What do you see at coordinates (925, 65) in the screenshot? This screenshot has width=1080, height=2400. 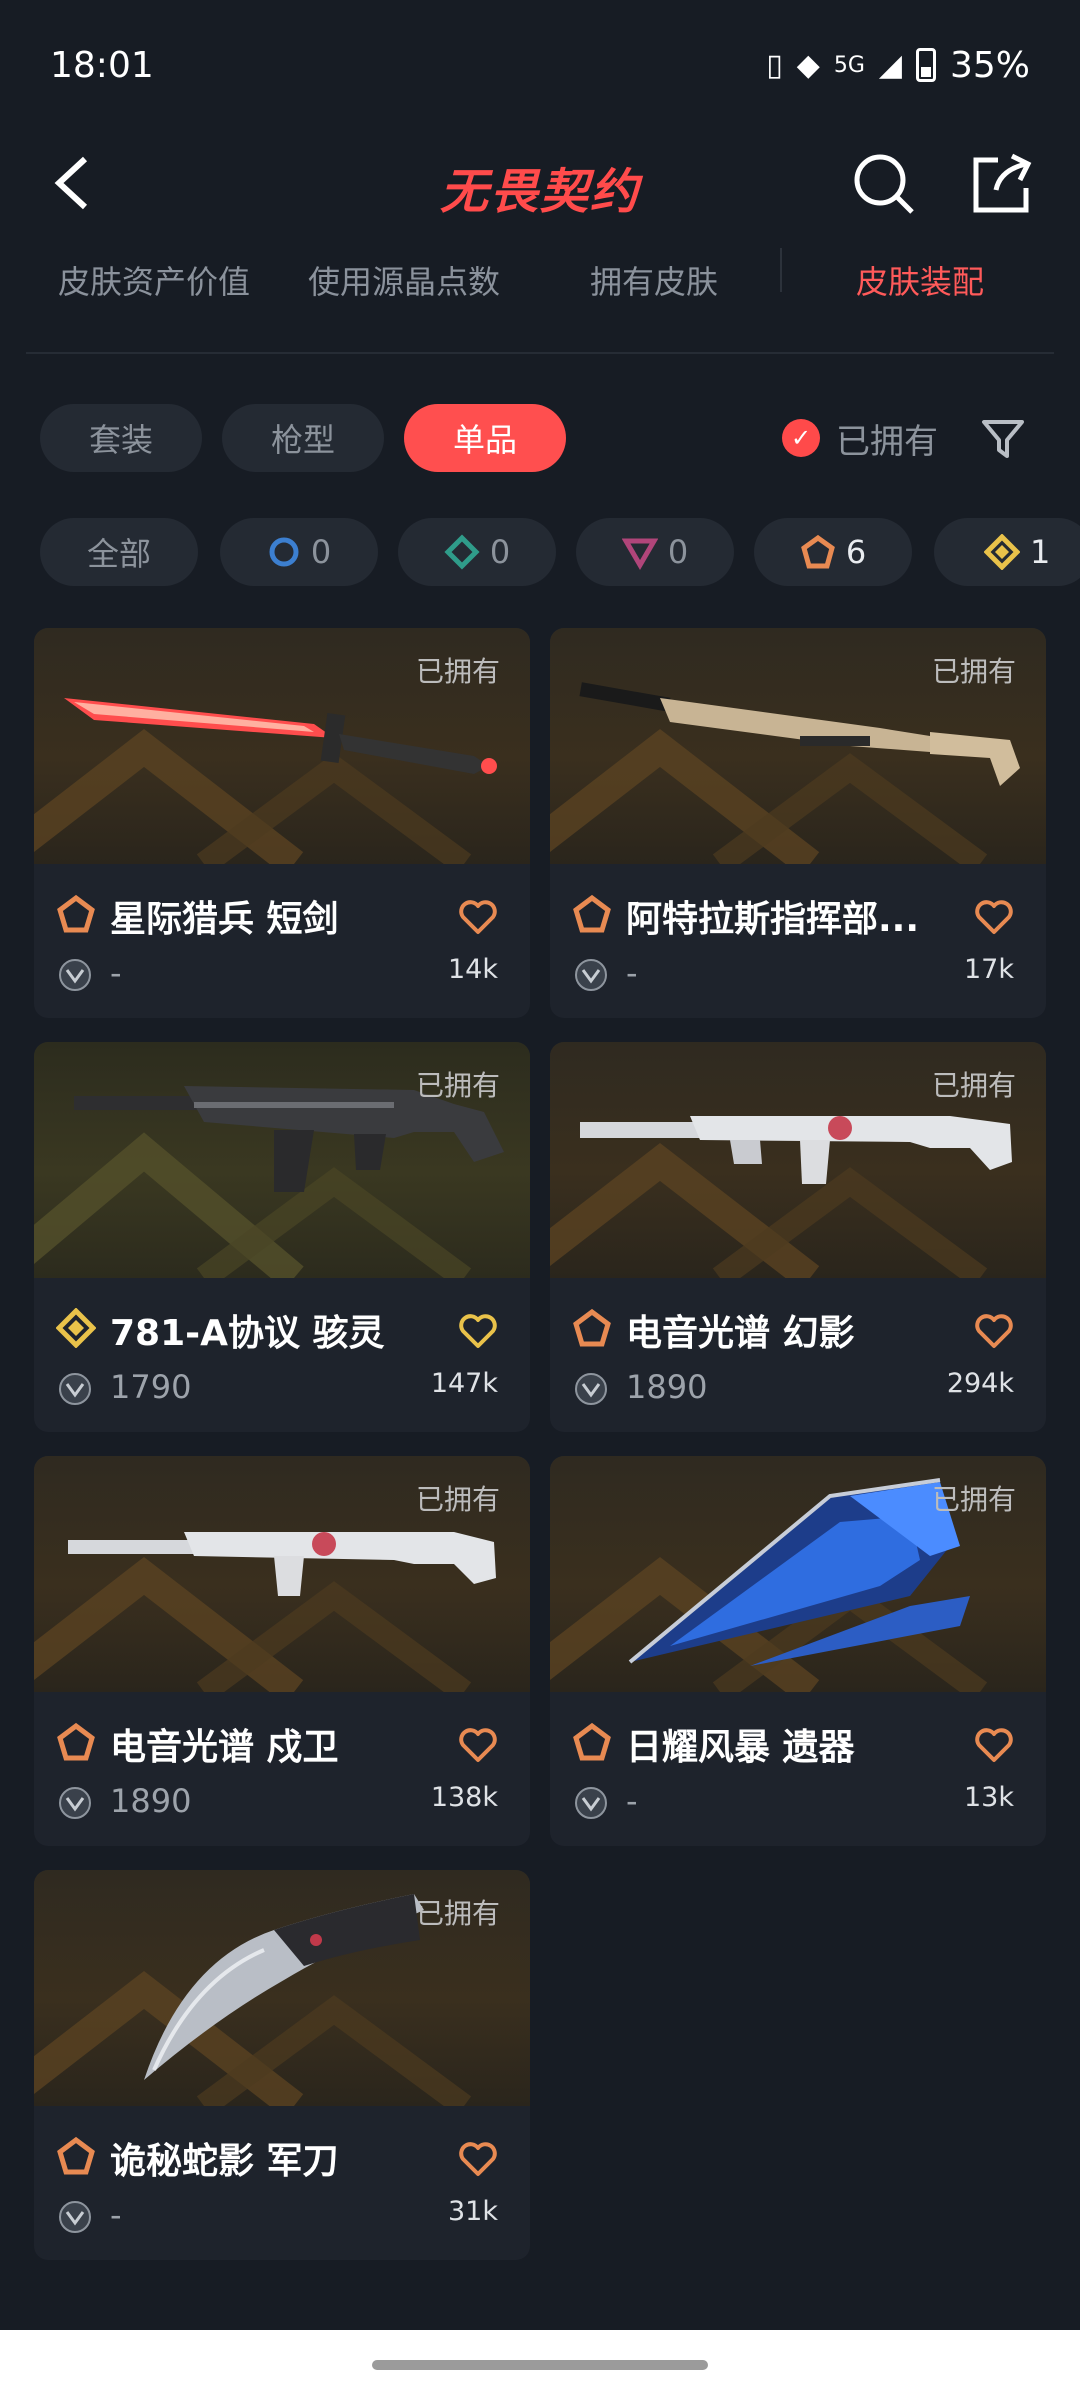 I see `battery-icon` at bounding box center [925, 65].